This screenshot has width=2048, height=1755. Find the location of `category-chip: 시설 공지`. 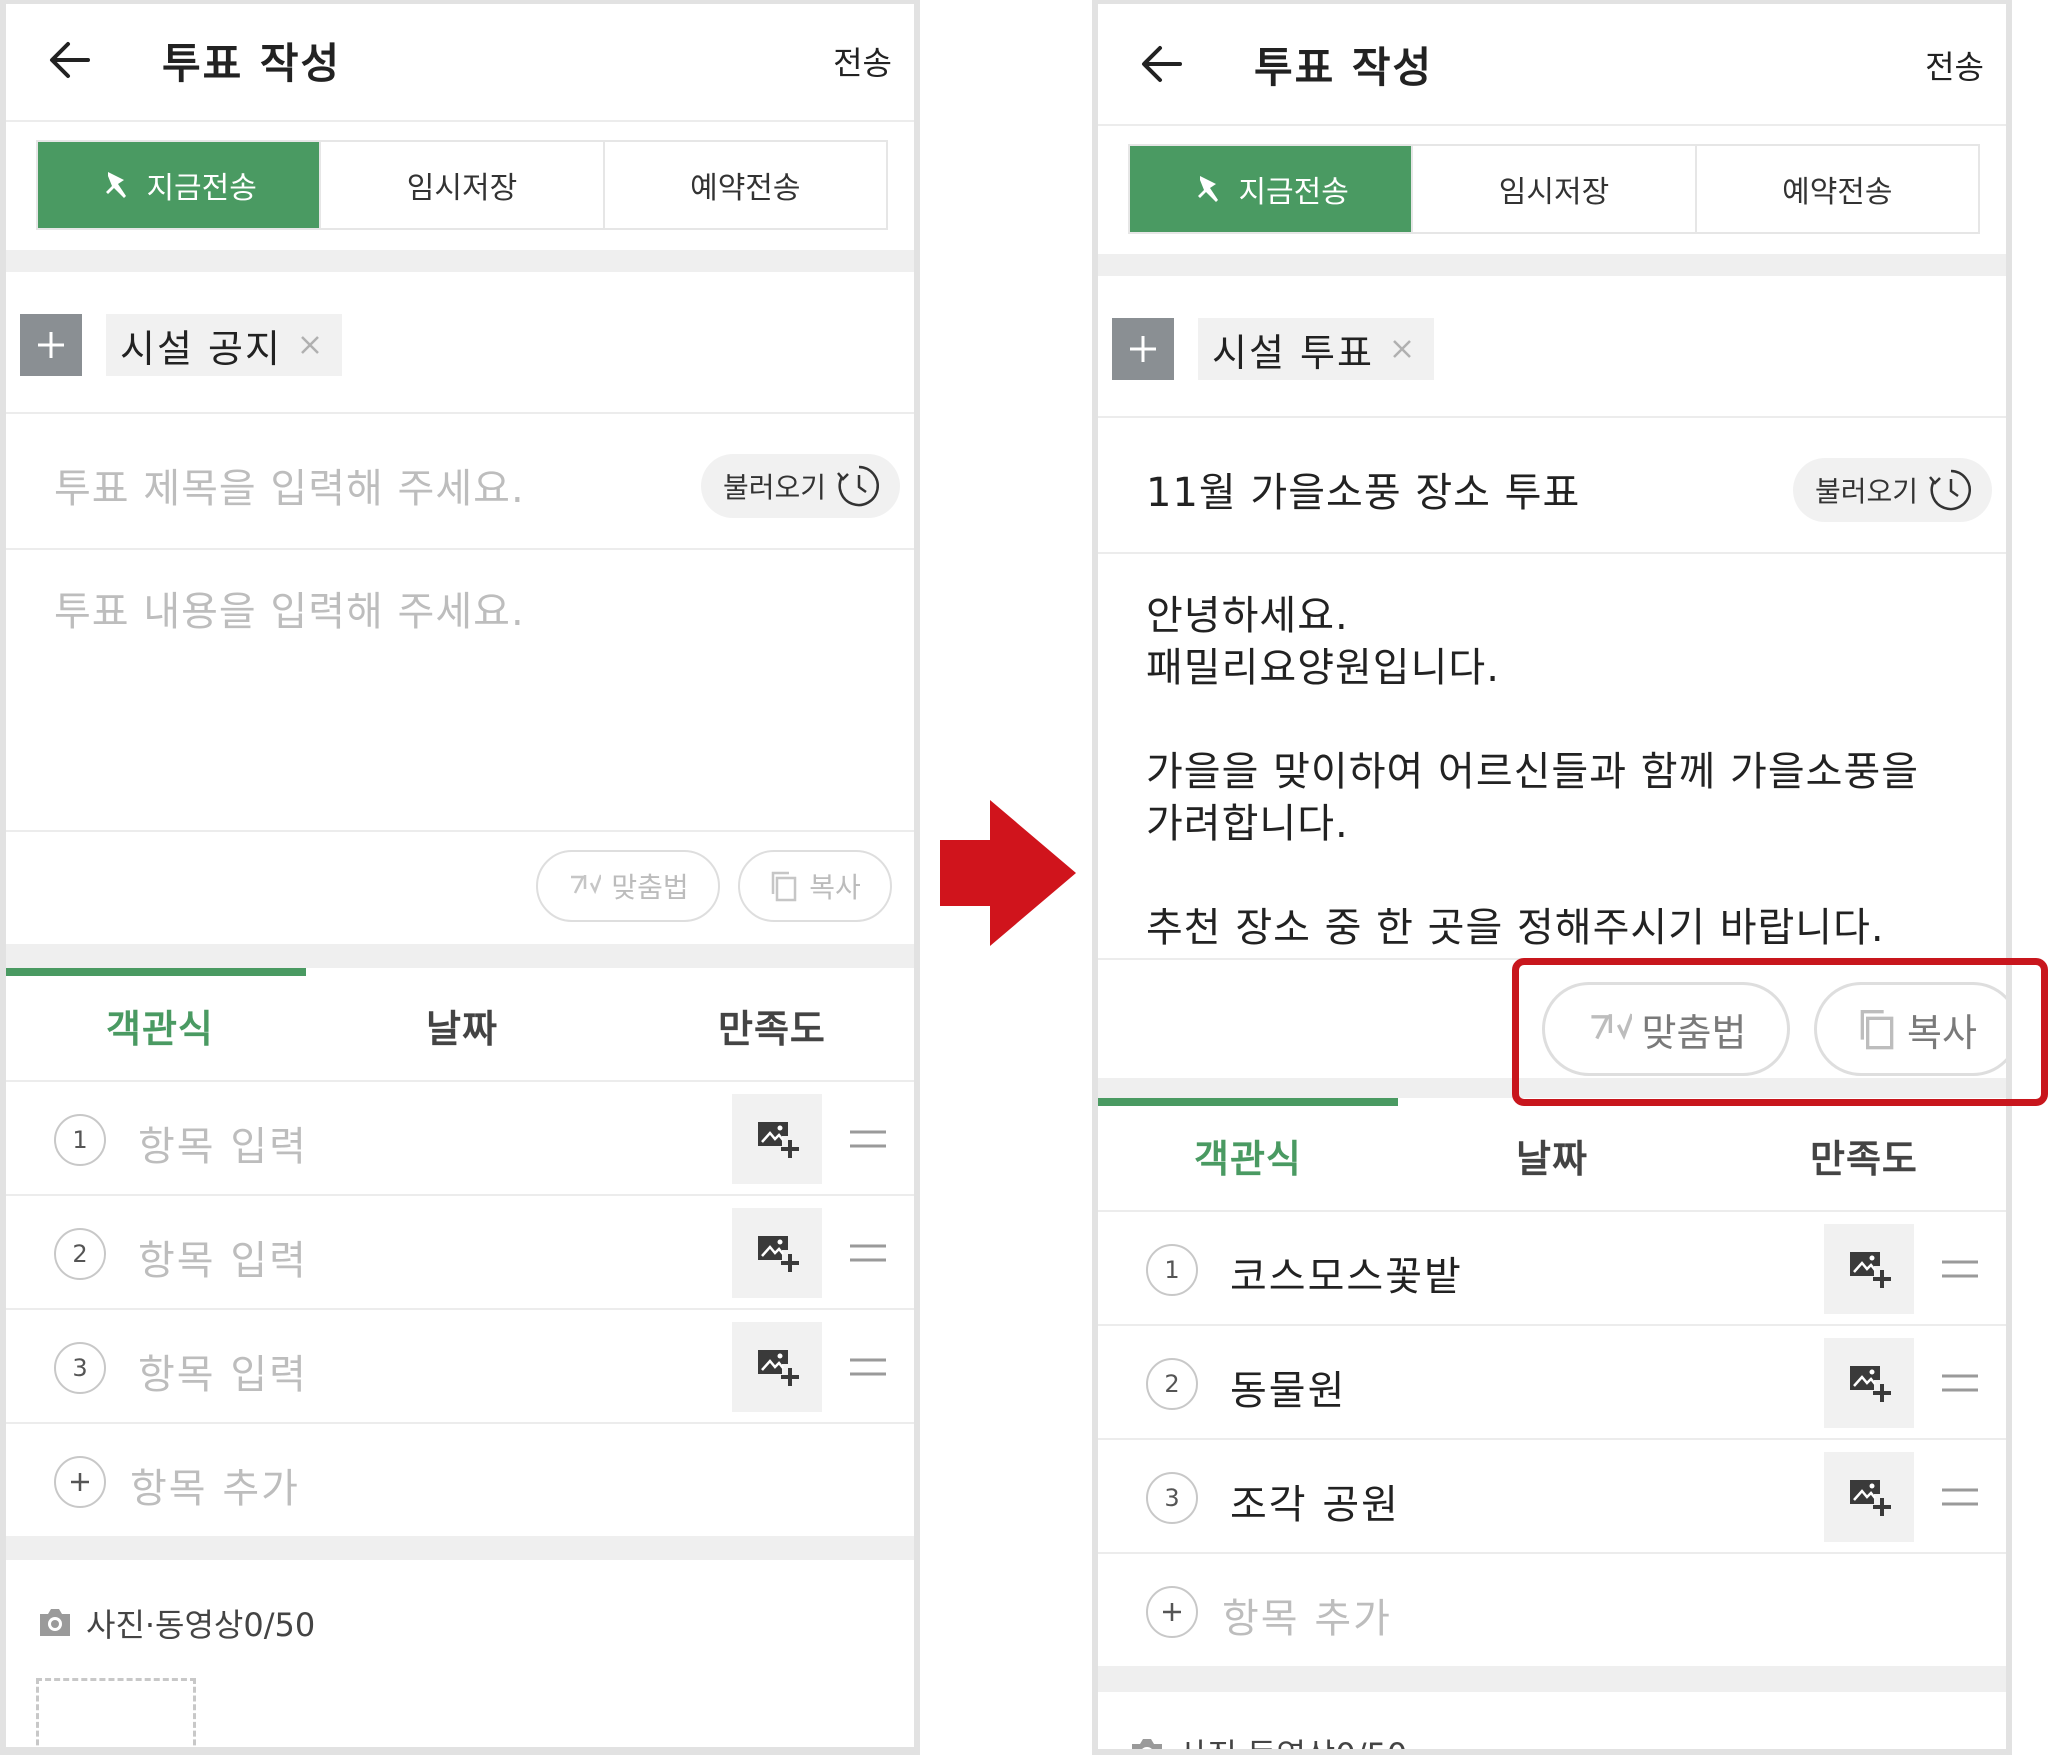

category-chip: 시설 공지 is located at coordinates (224, 345).